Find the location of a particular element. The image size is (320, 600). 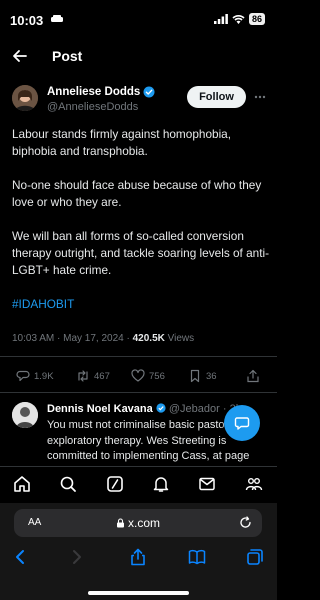

tabs-icon is located at coordinates (255, 557).